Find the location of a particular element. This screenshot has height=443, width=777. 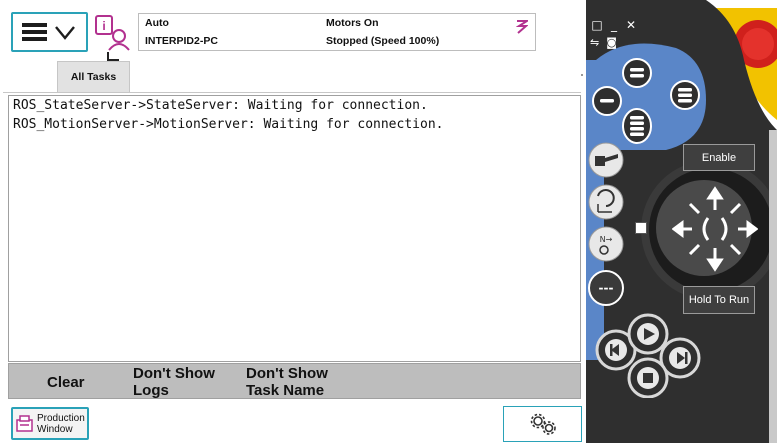

joystick-arrows-icon is located at coordinates (715, 229).